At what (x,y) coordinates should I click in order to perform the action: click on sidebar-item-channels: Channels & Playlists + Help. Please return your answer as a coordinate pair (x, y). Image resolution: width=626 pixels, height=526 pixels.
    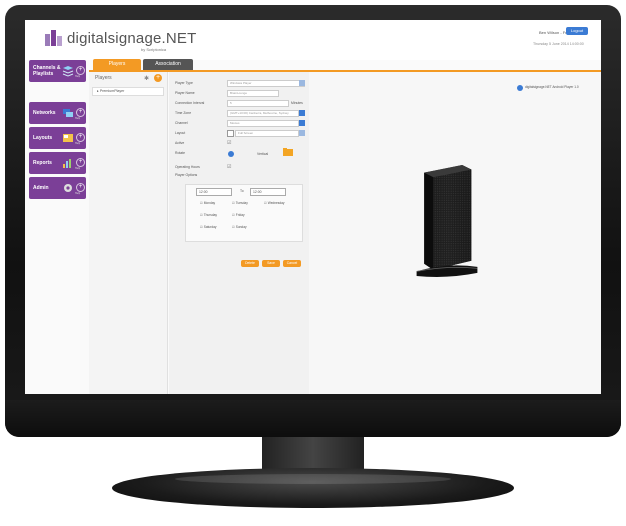
    Looking at the image, I should click on (57, 71).